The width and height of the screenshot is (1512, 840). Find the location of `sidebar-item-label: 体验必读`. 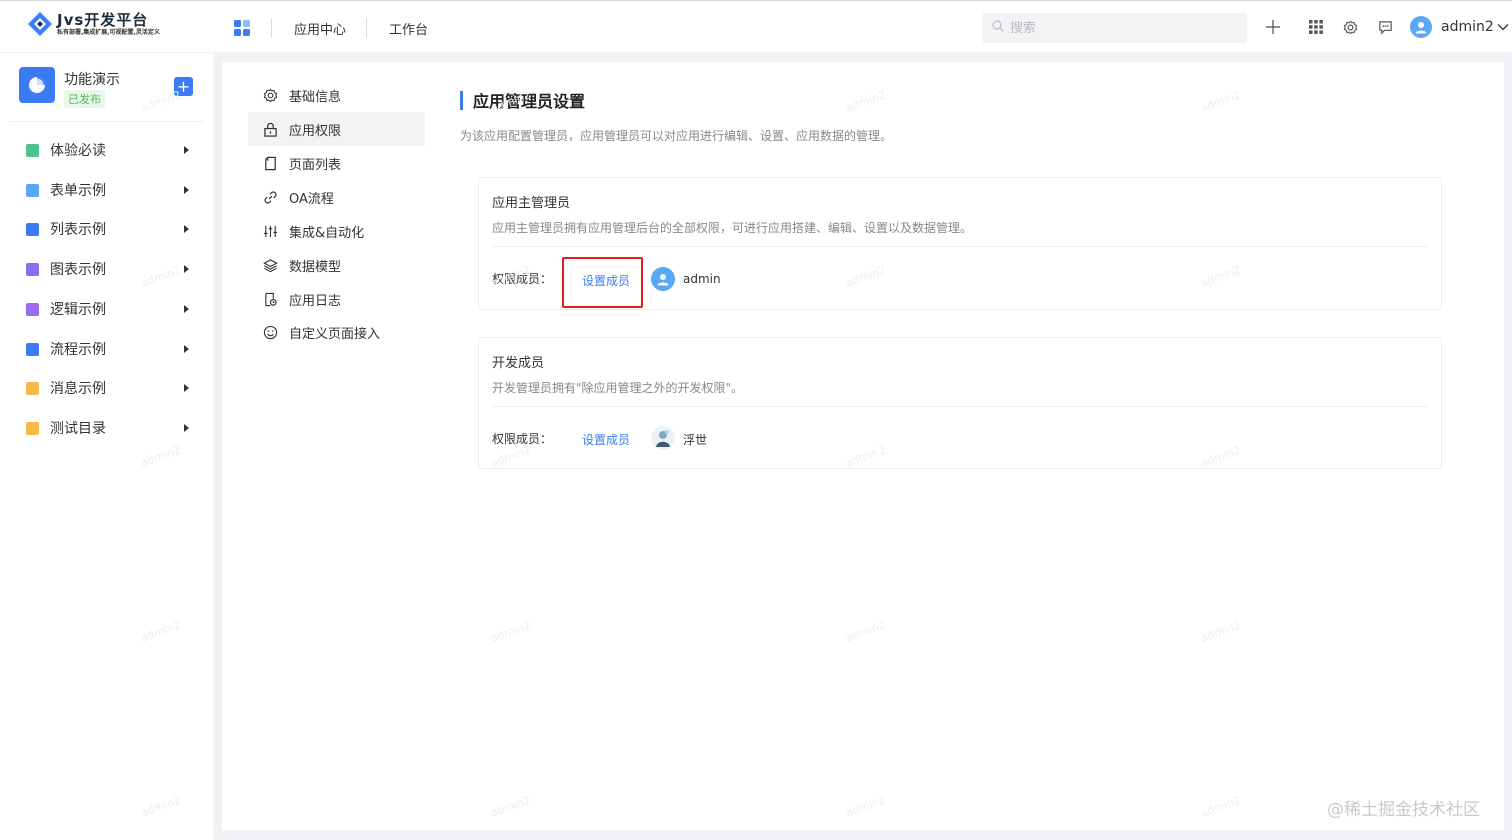

sidebar-item-label: 体验必读 is located at coordinates (78, 151).